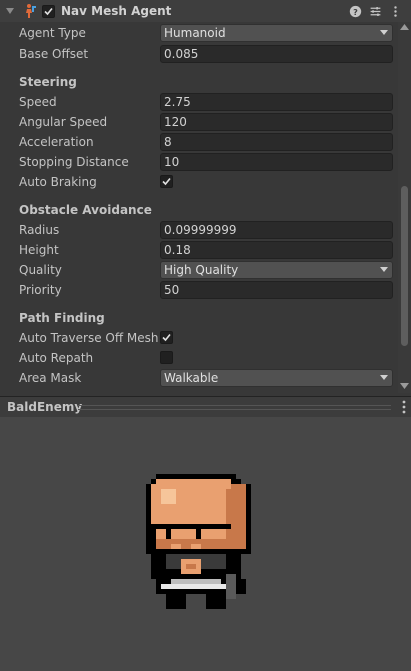 This screenshot has height=671, width=411. I want to click on angular-speed-label: Angular Speed, so click(63, 122).